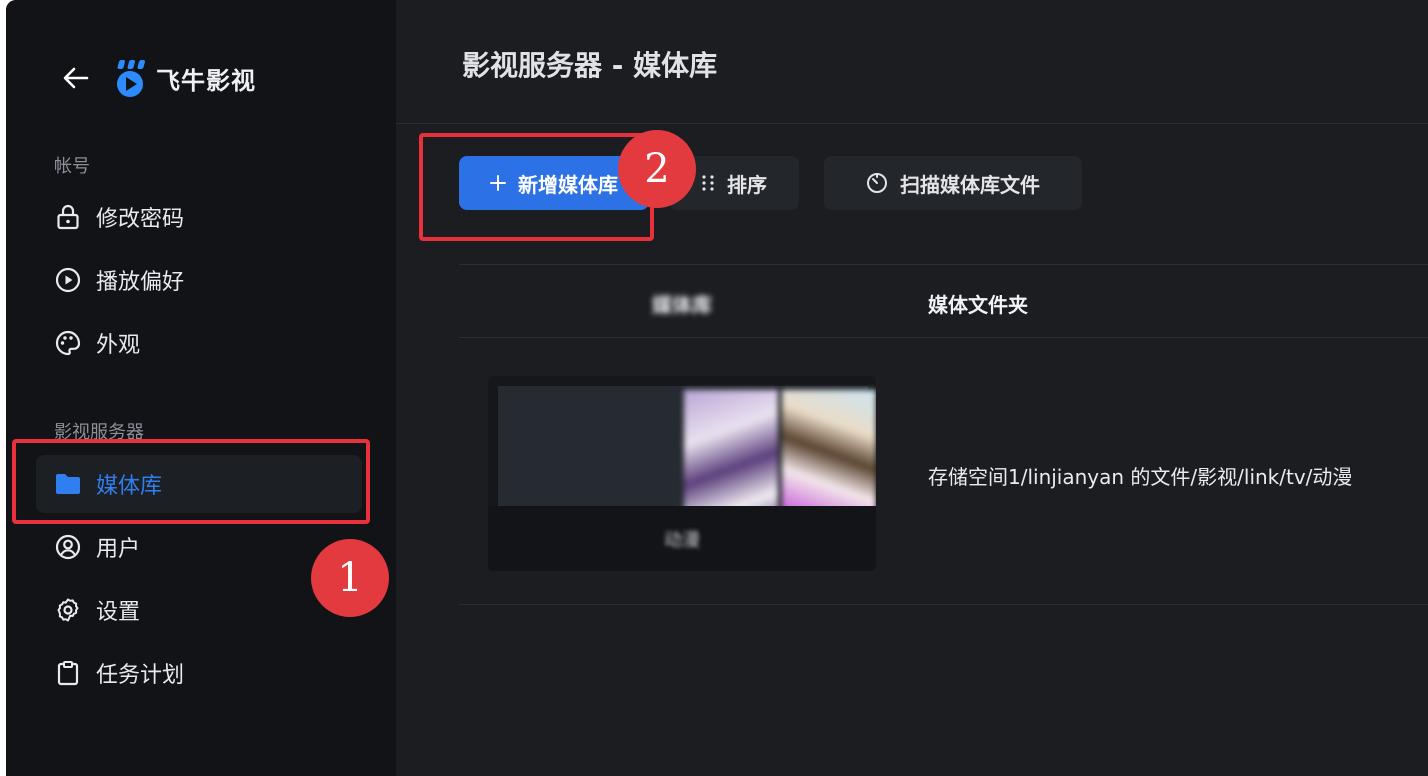  Describe the element at coordinates (657, 169) in the screenshot. I see `annotation-badge-2: 2` at that location.